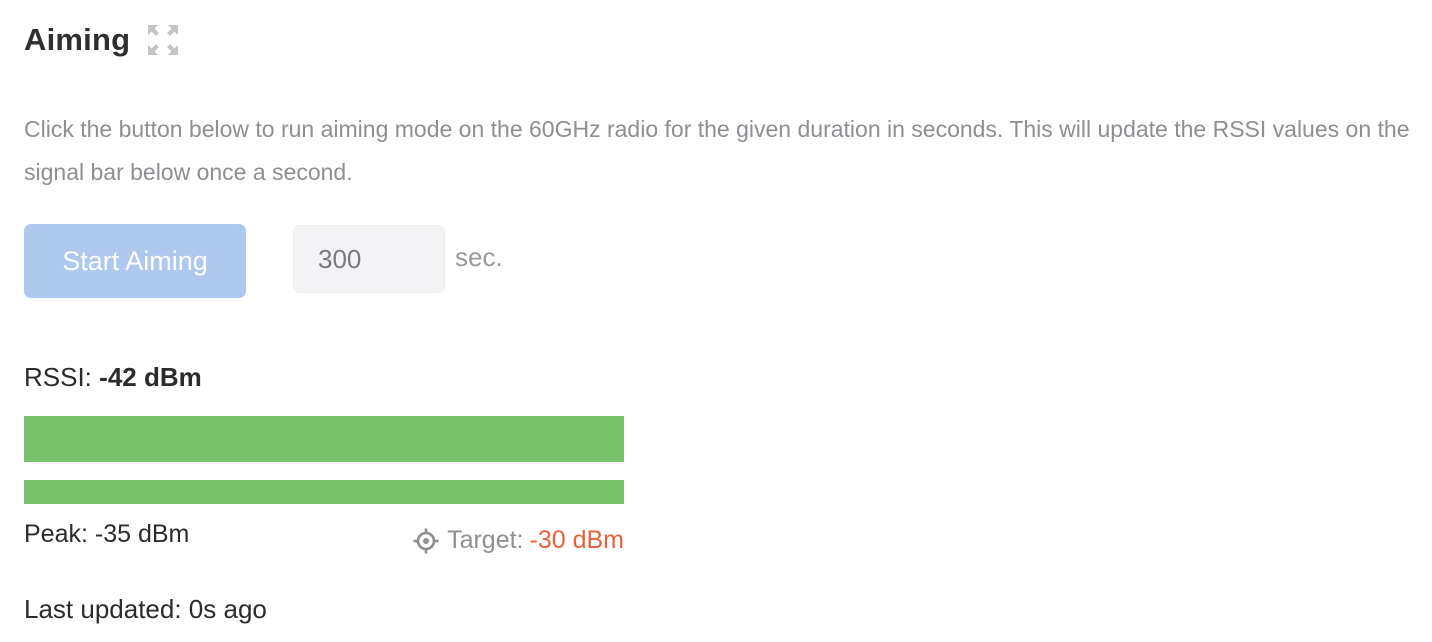 Image resolution: width=1432 pixels, height=642 pixels. What do you see at coordinates (58, 377) in the screenshot?
I see `rssi-label: RSSI:` at bounding box center [58, 377].